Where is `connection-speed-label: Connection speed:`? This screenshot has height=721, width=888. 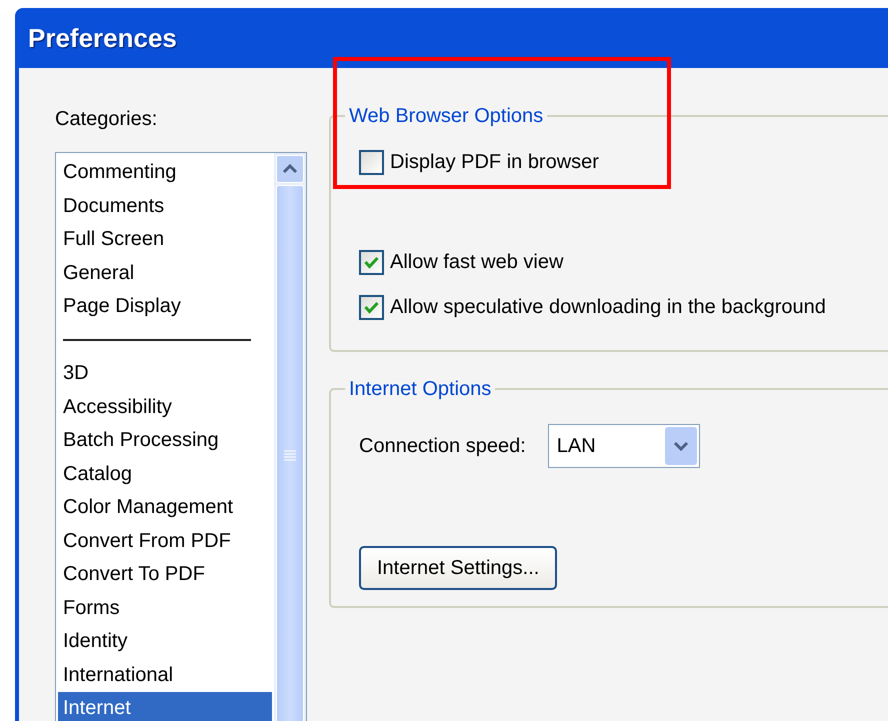 connection-speed-label: Connection speed: is located at coordinates (442, 446).